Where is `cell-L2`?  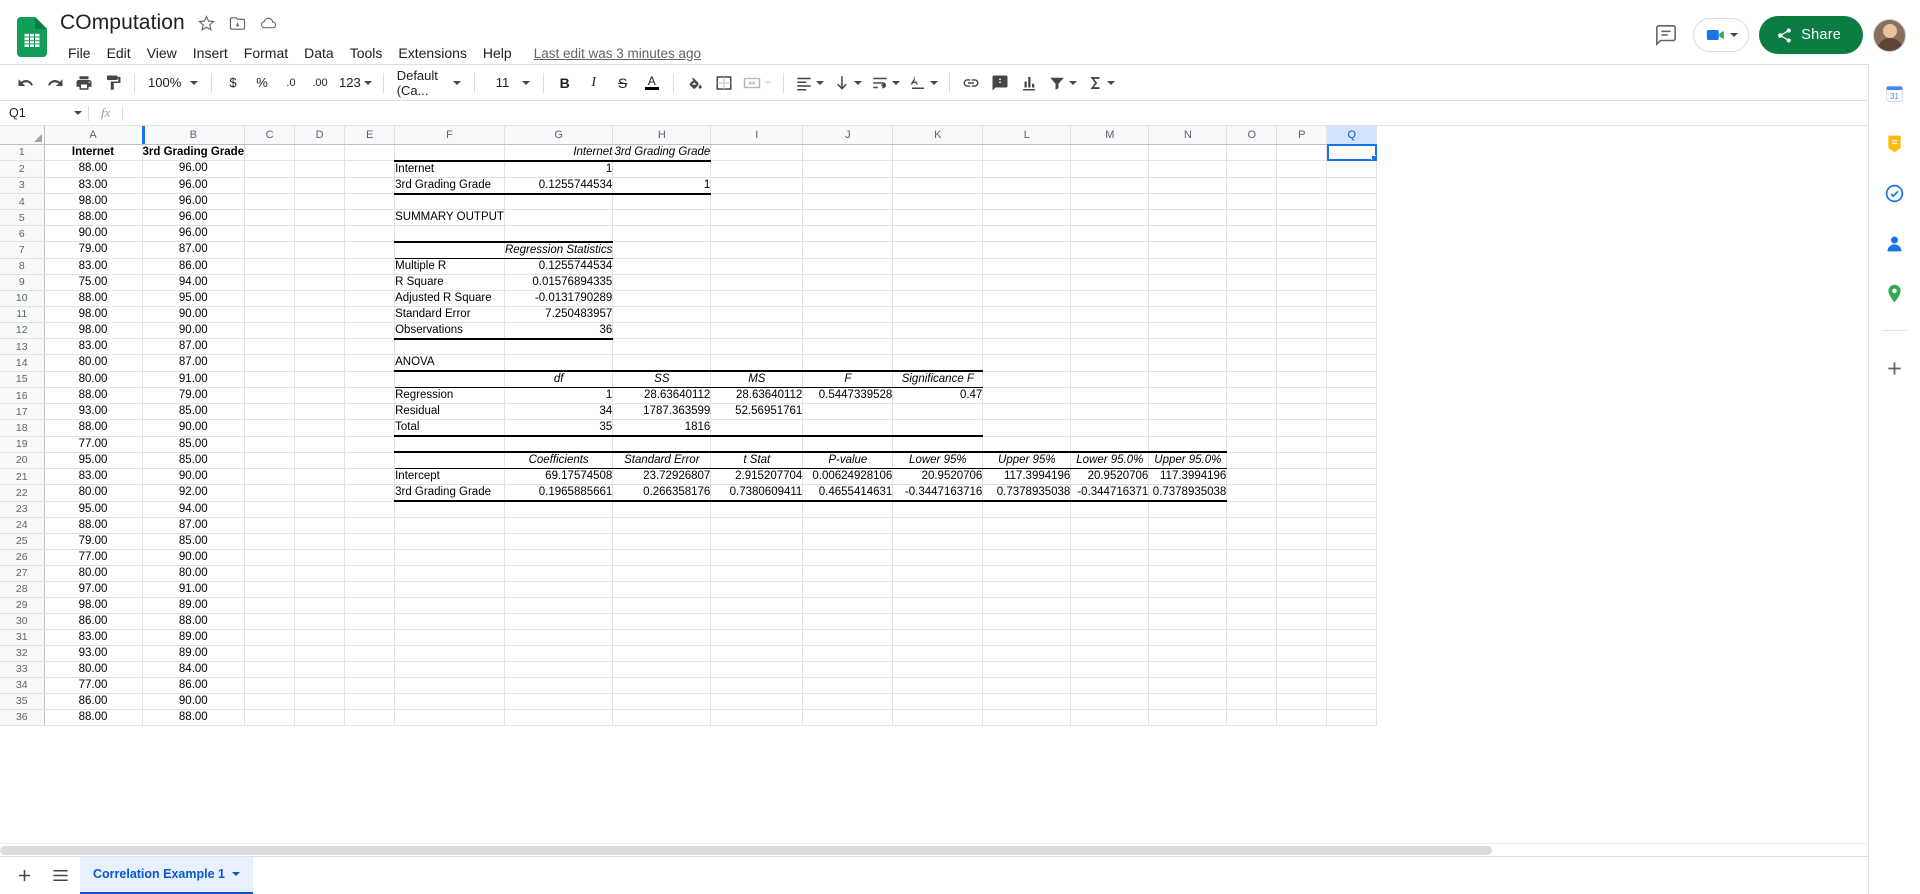 cell-L2 is located at coordinates (1027, 169).